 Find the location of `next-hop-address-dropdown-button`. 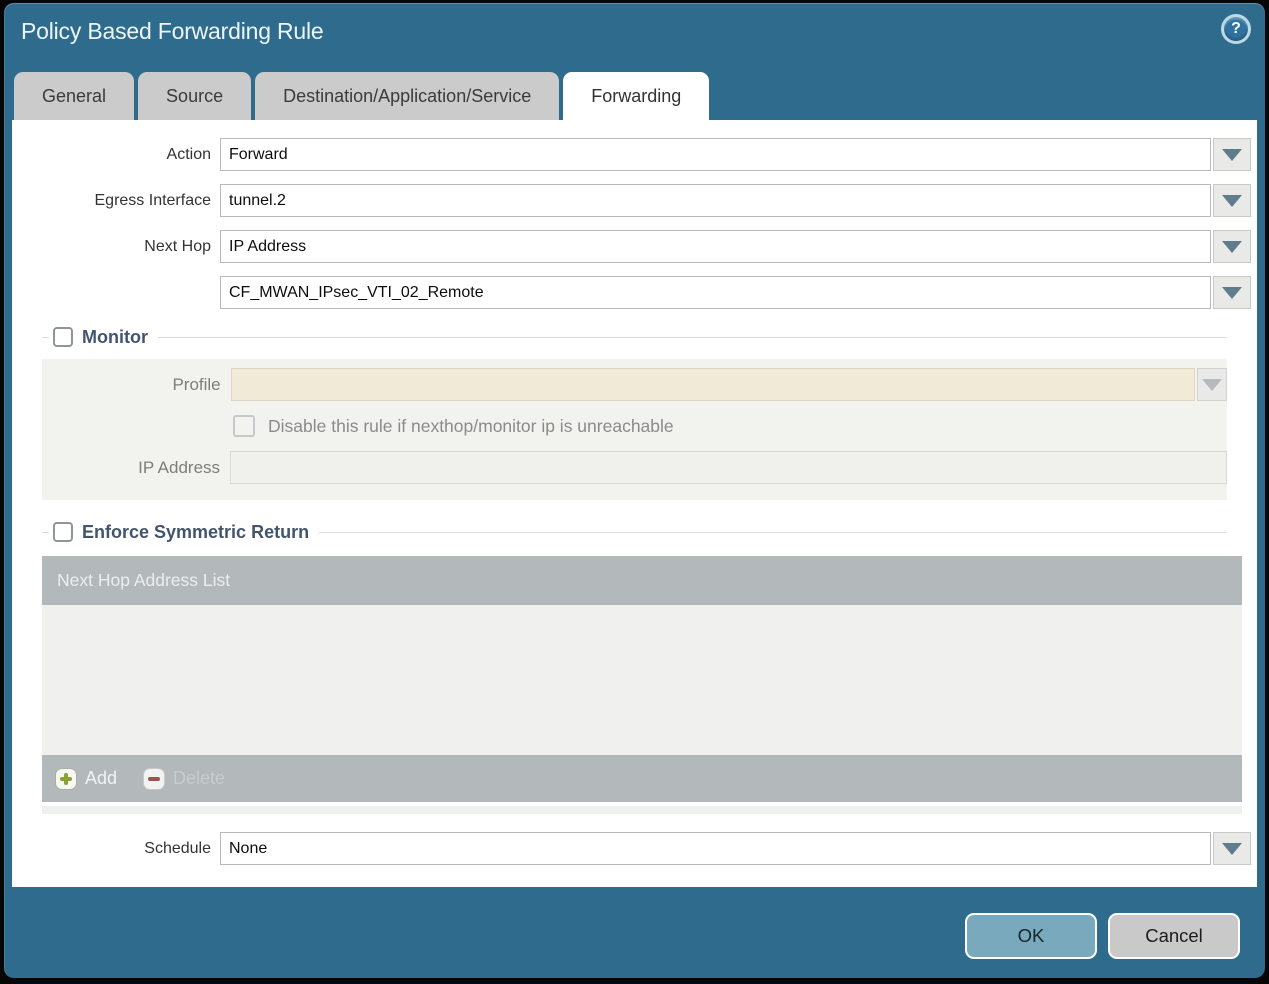

next-hop-address-dropdown-button is located at coordinates (1232, 292).